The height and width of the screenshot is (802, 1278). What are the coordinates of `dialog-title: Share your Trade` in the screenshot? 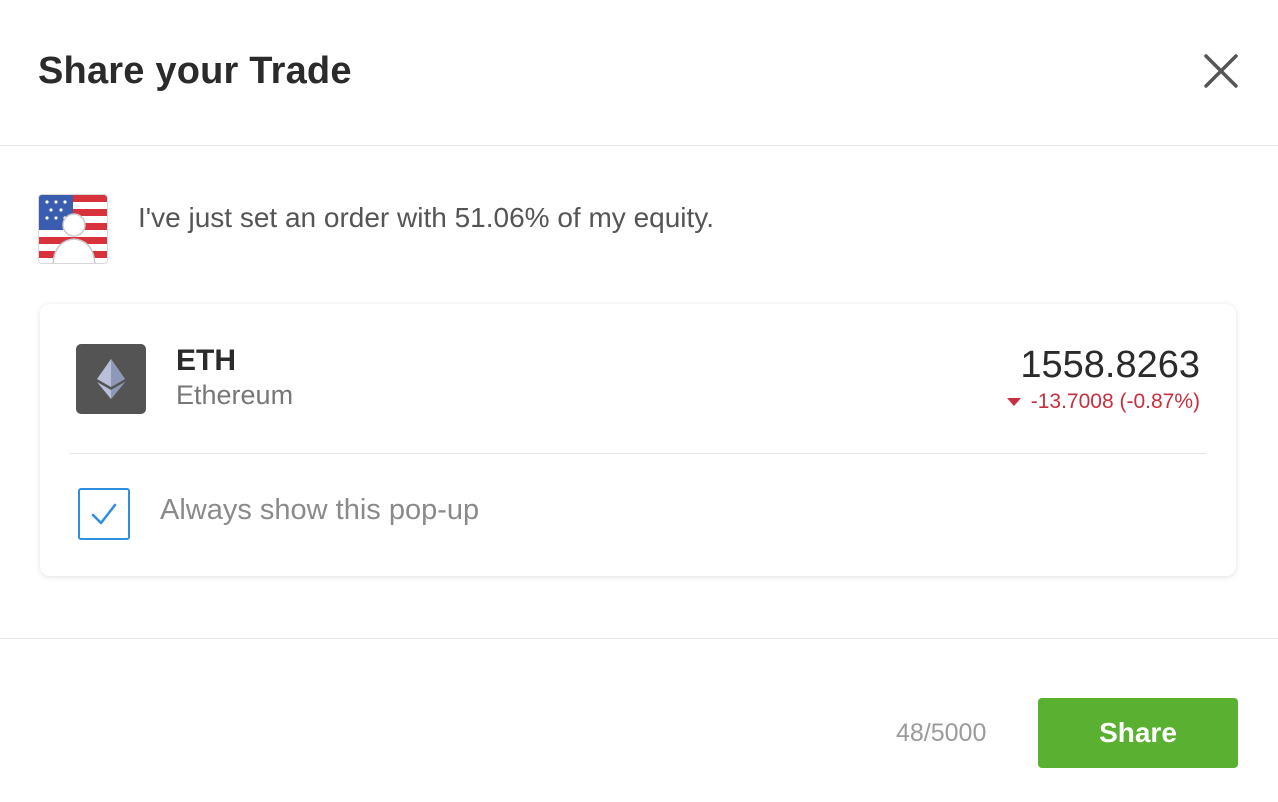 It's located at (195, 71).